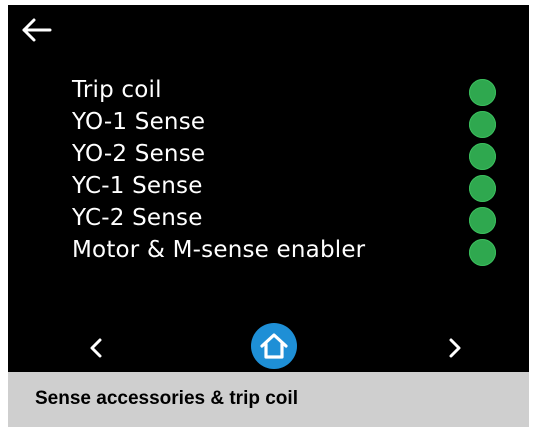 This screenshot has height=427, width=538. I want to click on list-item: YC-1 Sense, so click(292, 187).